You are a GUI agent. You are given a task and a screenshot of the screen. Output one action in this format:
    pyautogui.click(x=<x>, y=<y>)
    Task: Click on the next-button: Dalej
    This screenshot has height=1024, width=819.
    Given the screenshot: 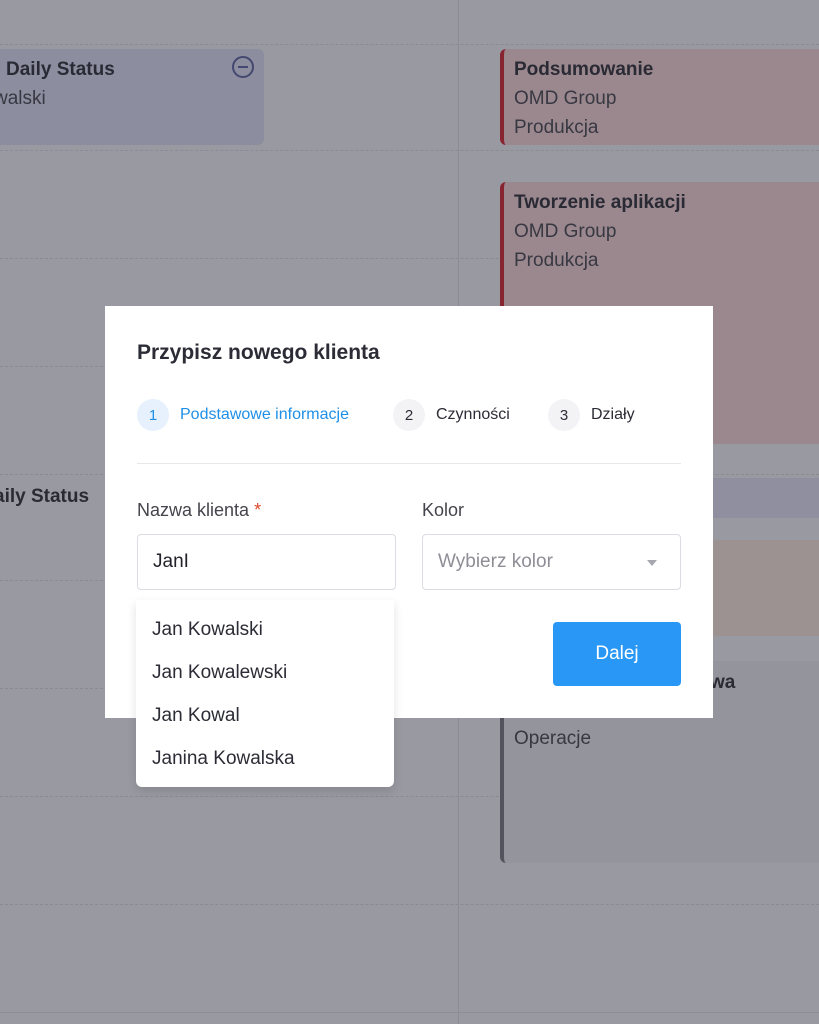 What is the action you would take?
    pyautogui.click(x=617, y=654)
    